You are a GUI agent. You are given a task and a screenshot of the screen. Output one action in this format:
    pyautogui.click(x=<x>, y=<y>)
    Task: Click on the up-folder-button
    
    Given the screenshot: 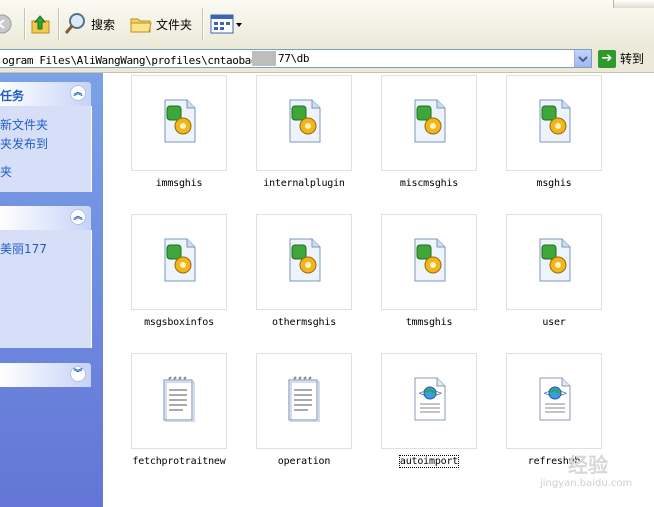 What is the action you would take?
    pyautogui.click(x=41, y=24)
    